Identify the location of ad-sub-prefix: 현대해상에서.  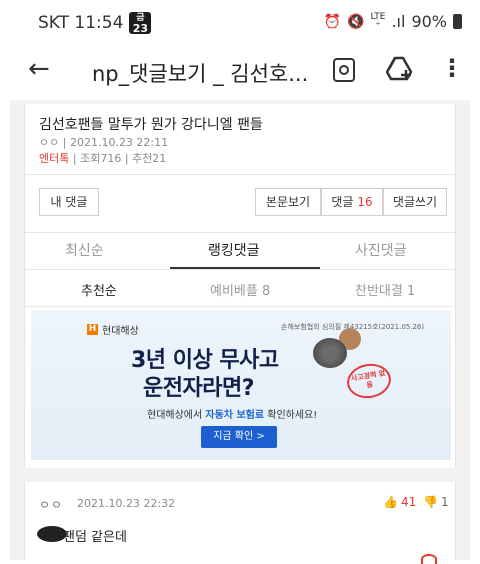
(176, 415).